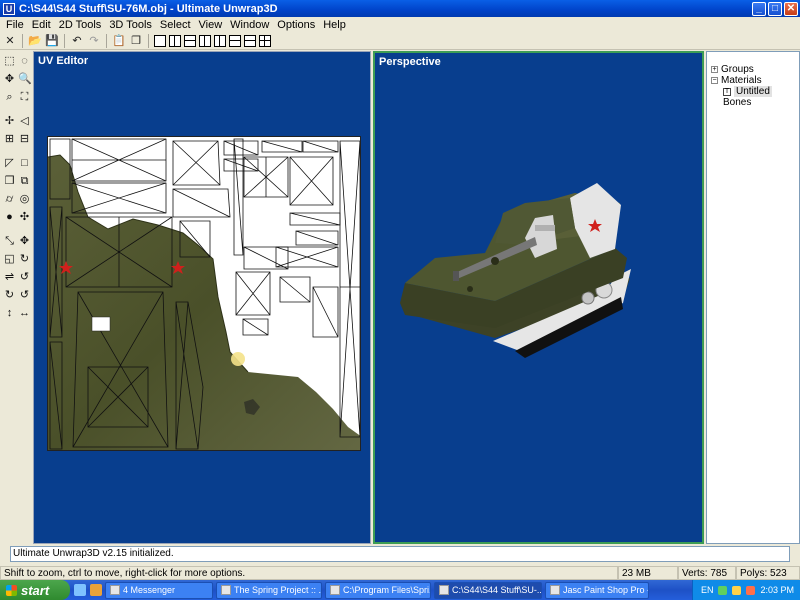  What do you see at coordinates (9, 295) in the screenshot?
I see `rotate-icon: ↻` at bounding box center [9, 295].